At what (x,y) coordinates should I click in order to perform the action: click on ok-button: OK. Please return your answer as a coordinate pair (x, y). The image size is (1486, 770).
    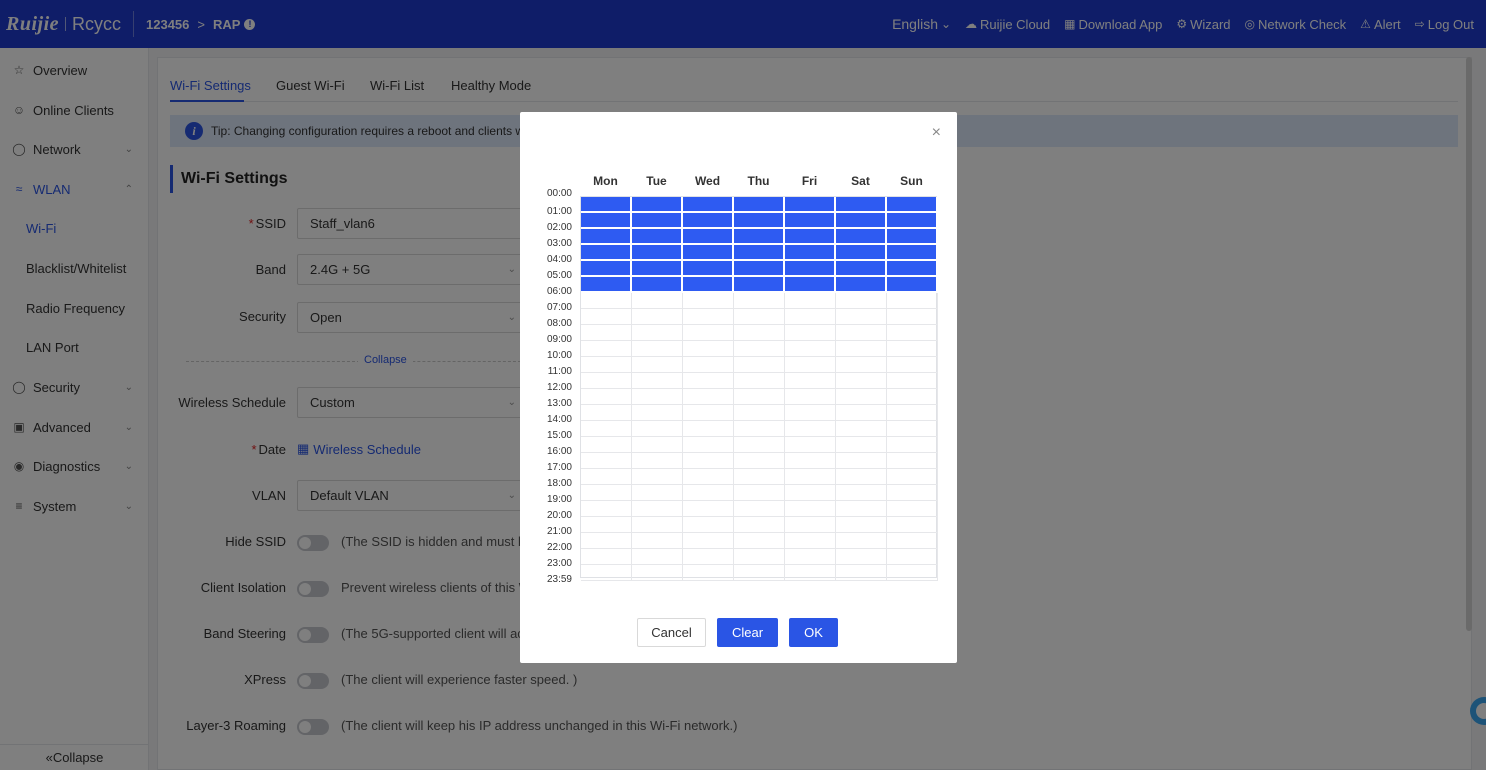
    Looking at the image, I should click on (813, 632).